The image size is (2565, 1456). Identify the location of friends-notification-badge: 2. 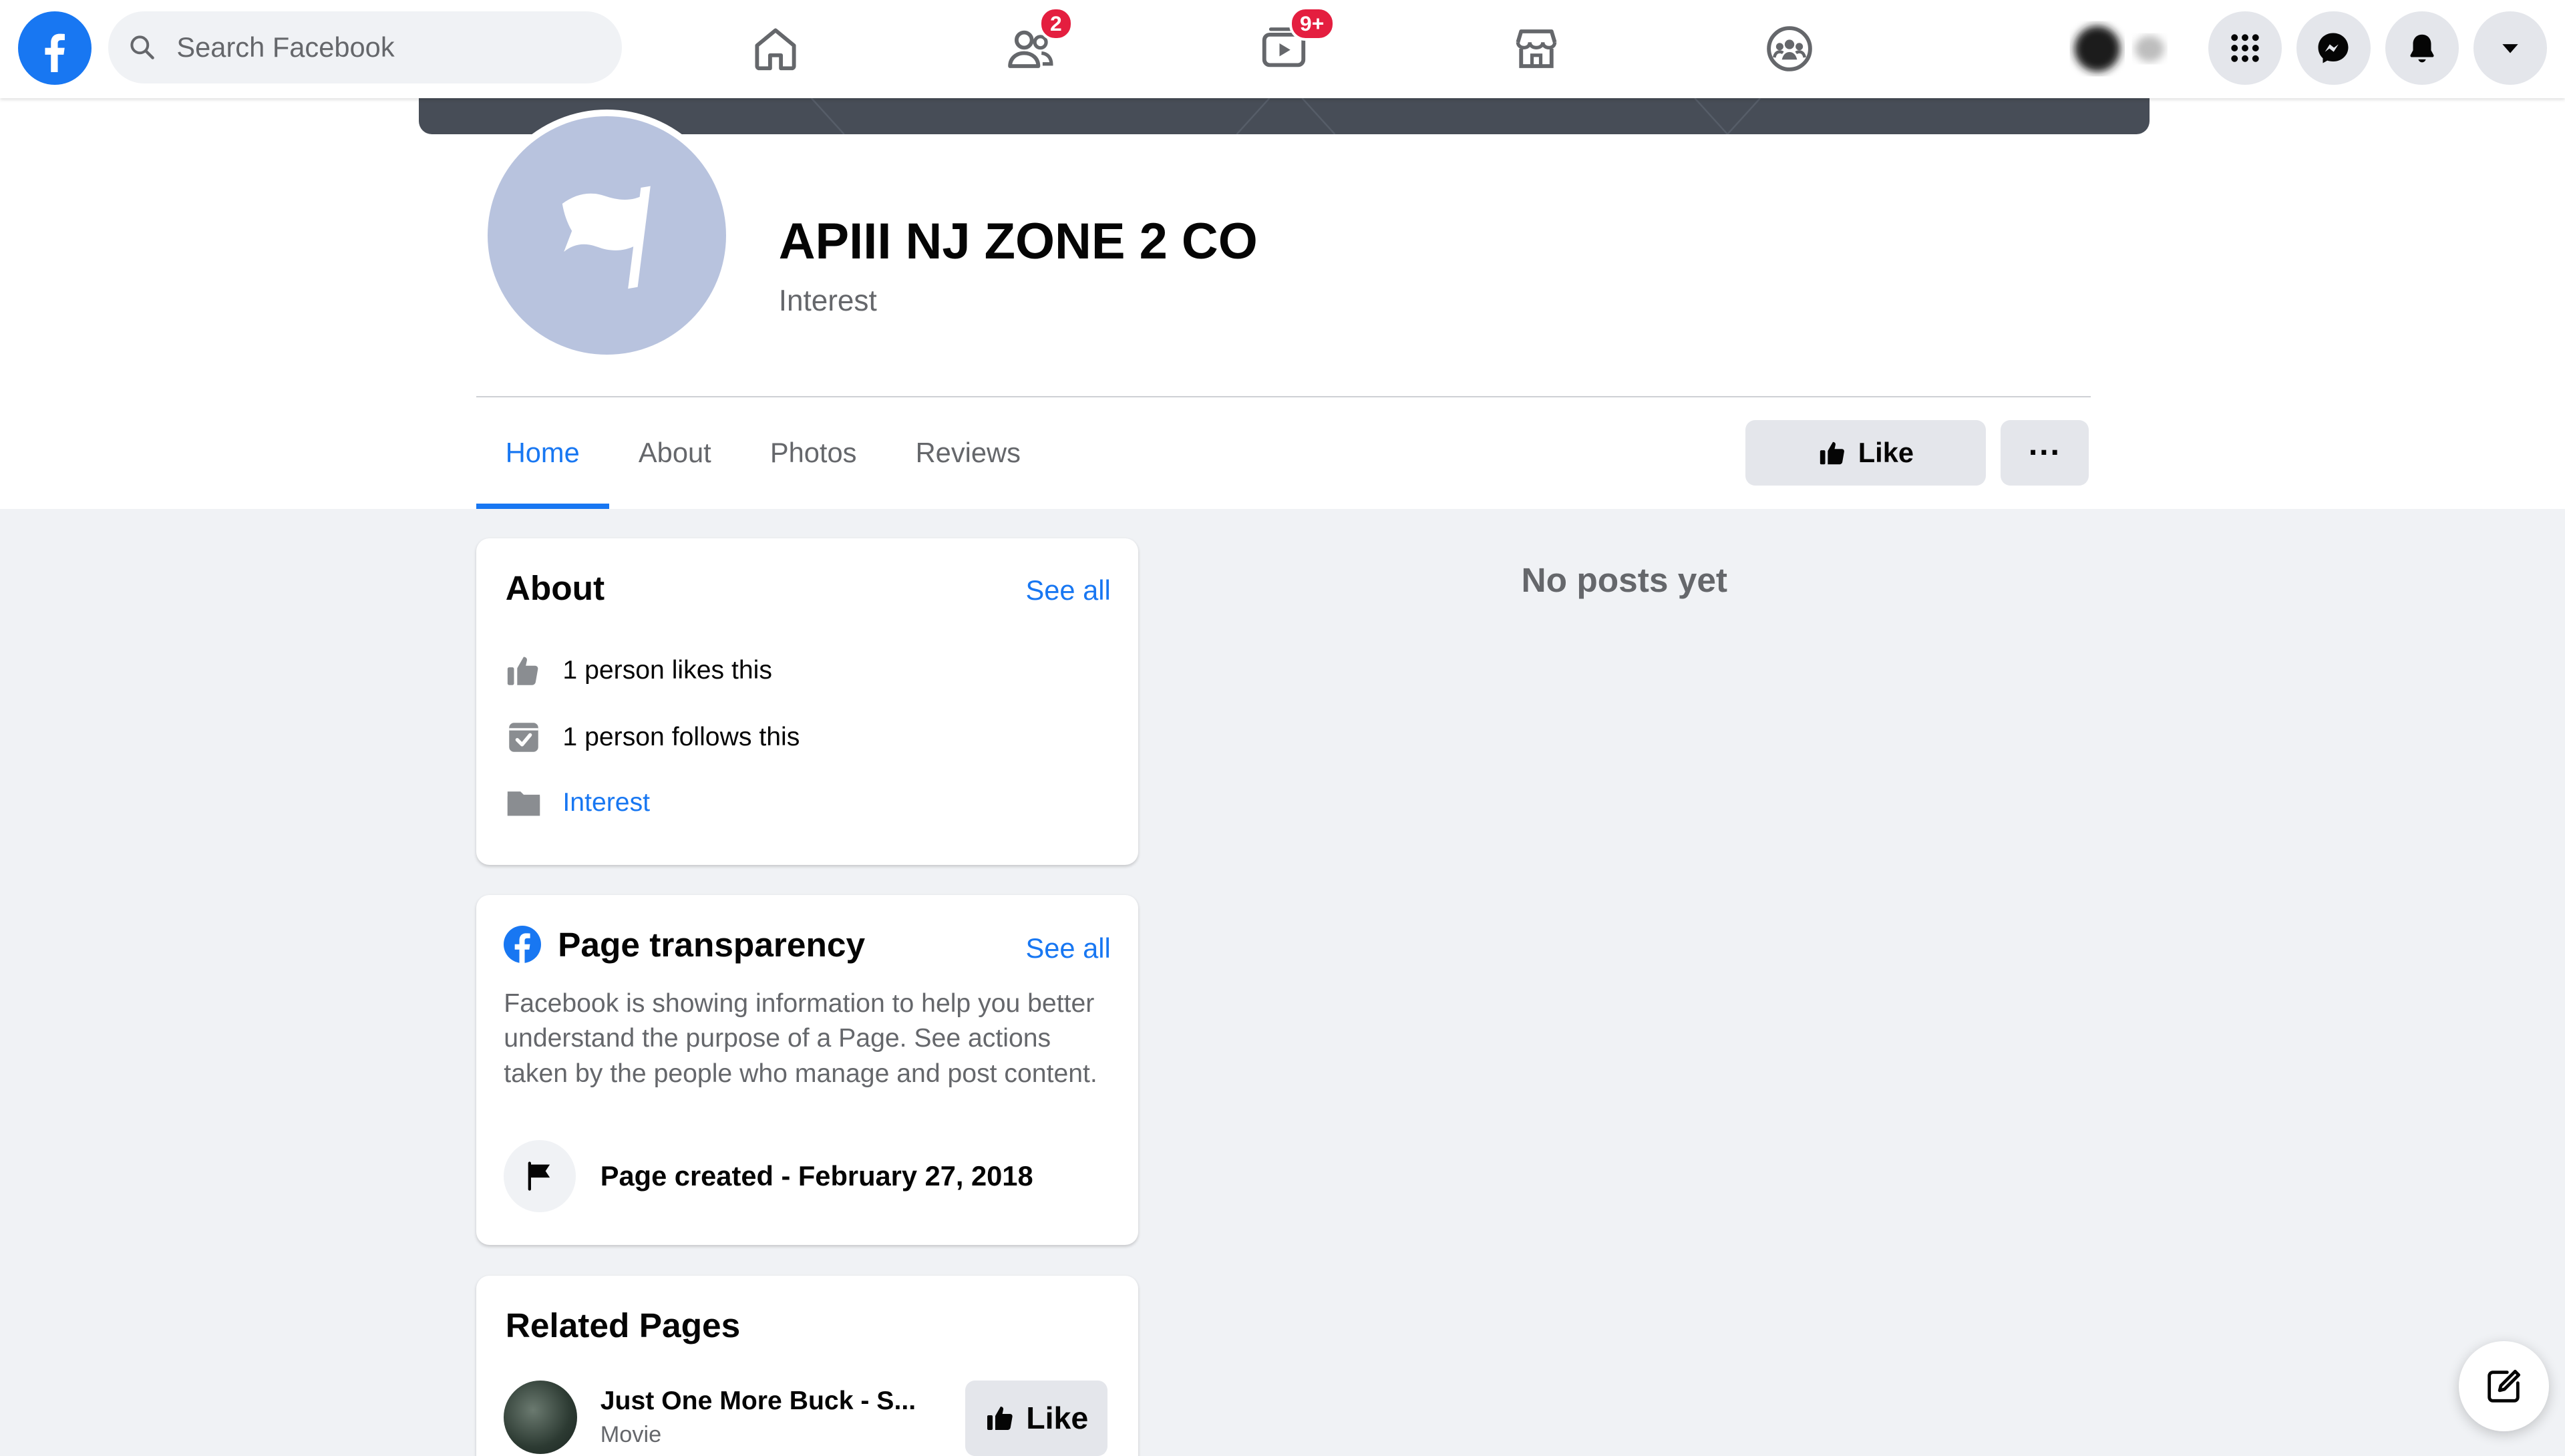
(1056, 24).